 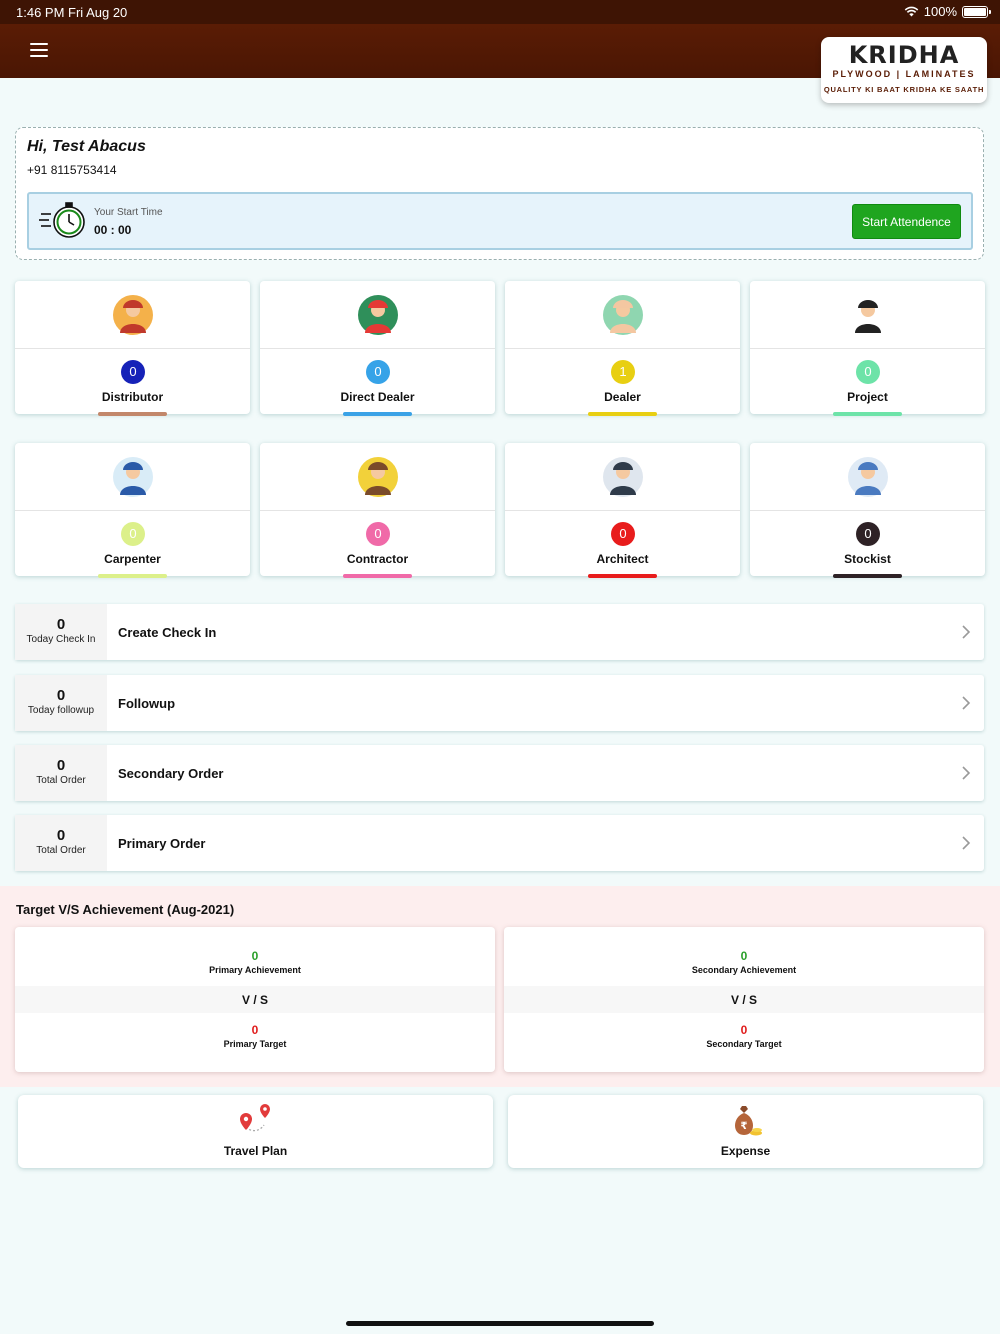 I want to click on architect-icon, so click(x=623, y=477).